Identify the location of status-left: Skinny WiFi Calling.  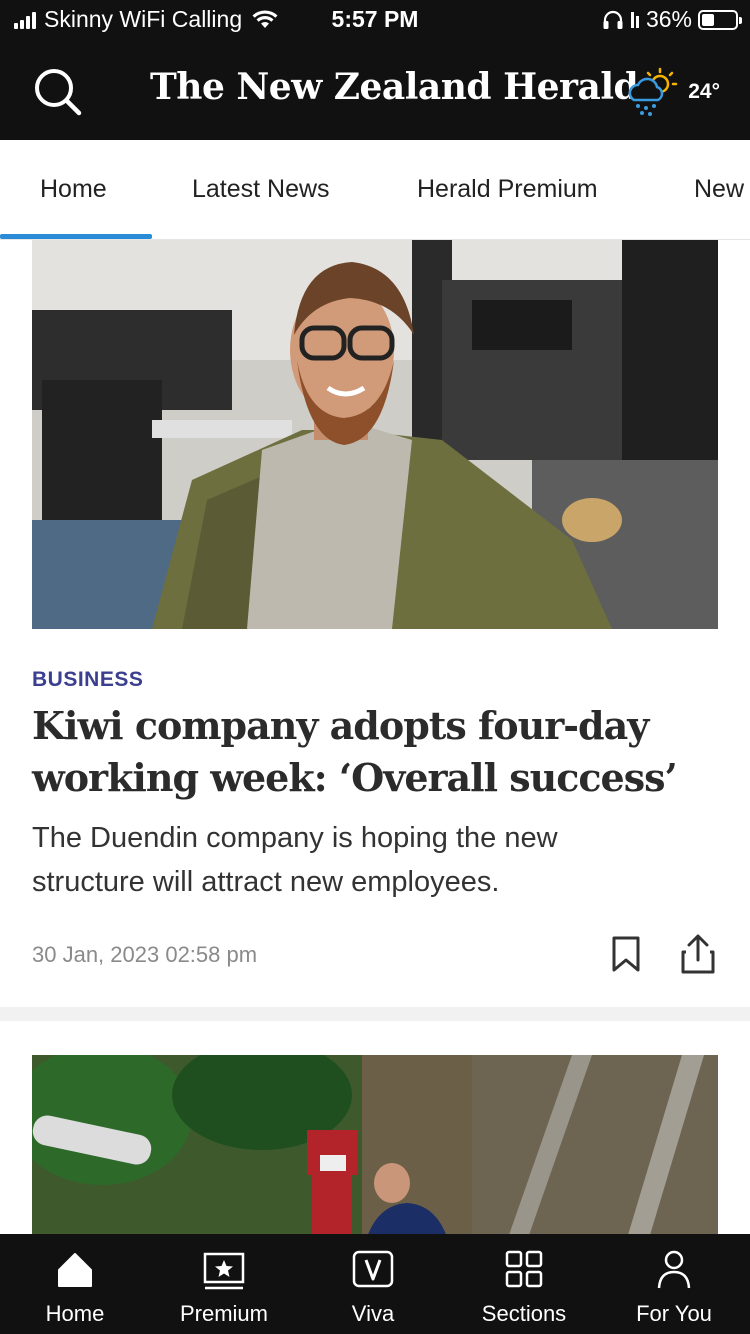
(146, 19).